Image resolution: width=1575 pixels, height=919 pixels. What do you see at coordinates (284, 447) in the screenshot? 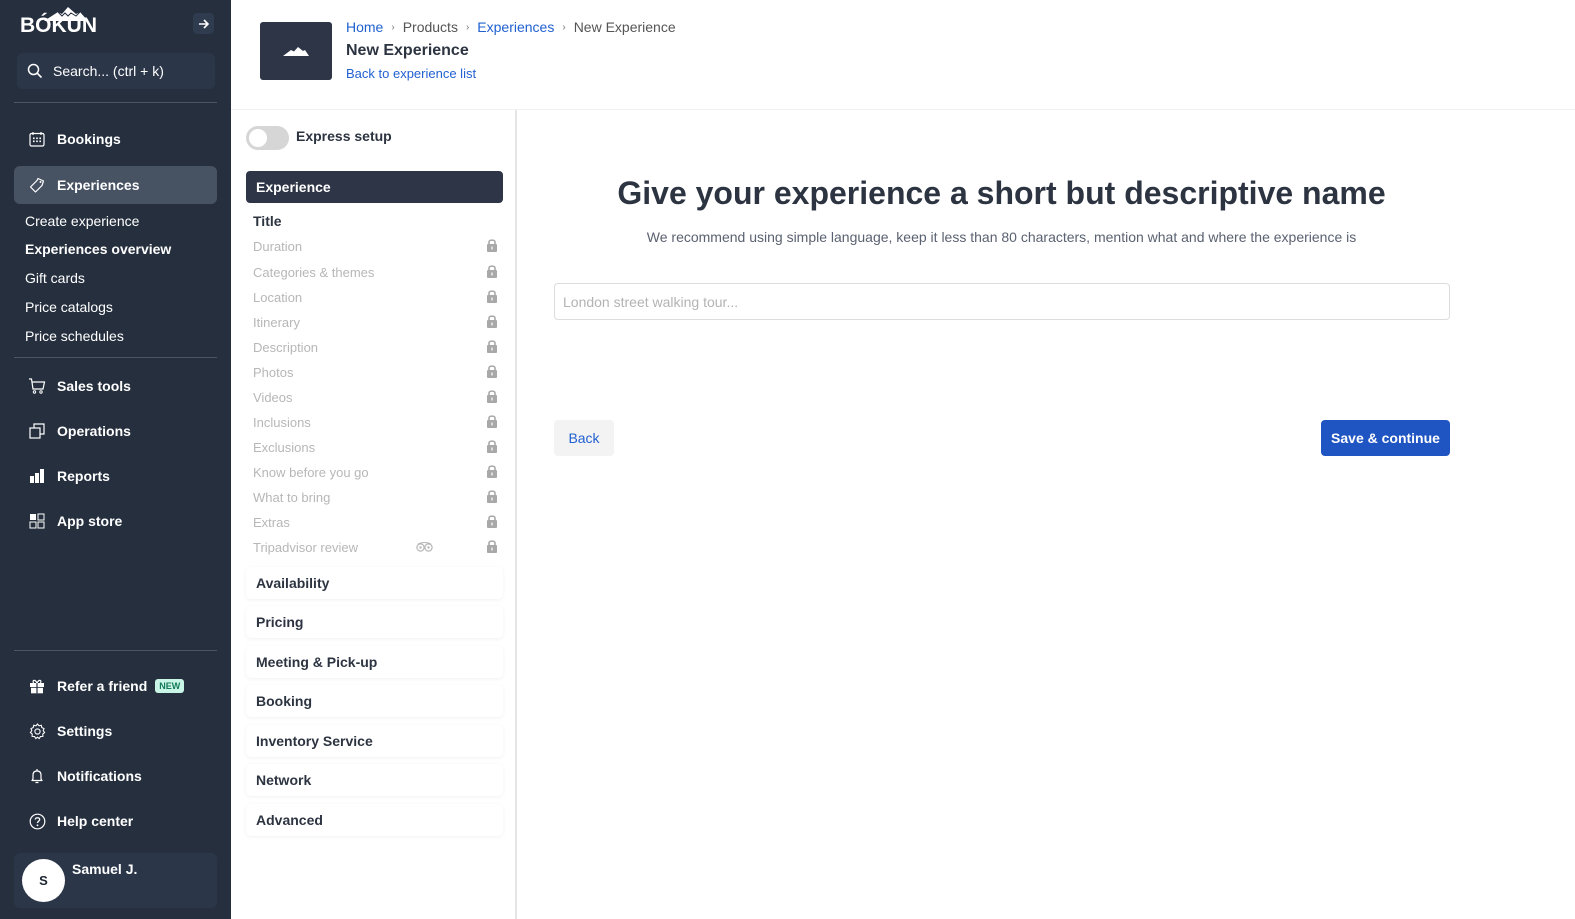
I see `sub-step-label: Exclusions` at bounding box center [284, 447].